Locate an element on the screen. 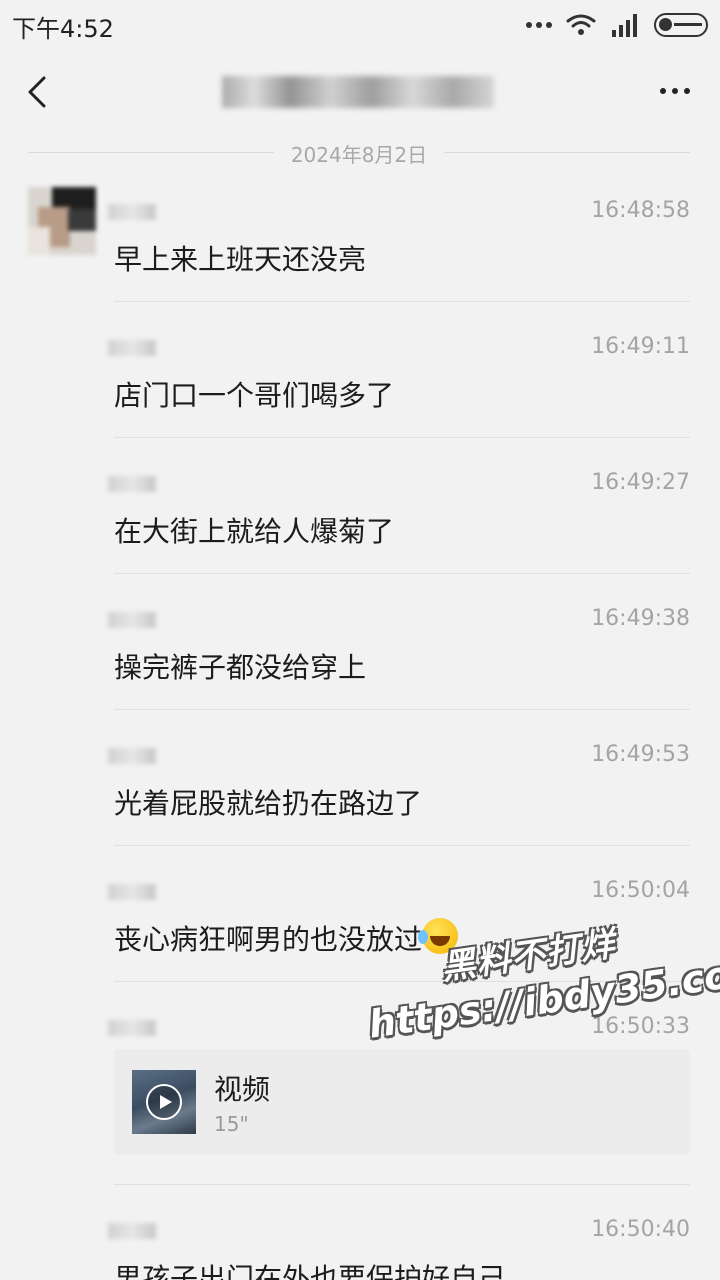 Image resolution: width=720 pixels, height=1280 pixels. message-text: 在大街上就给人爆菊了 is located at coordinates (254, 530).